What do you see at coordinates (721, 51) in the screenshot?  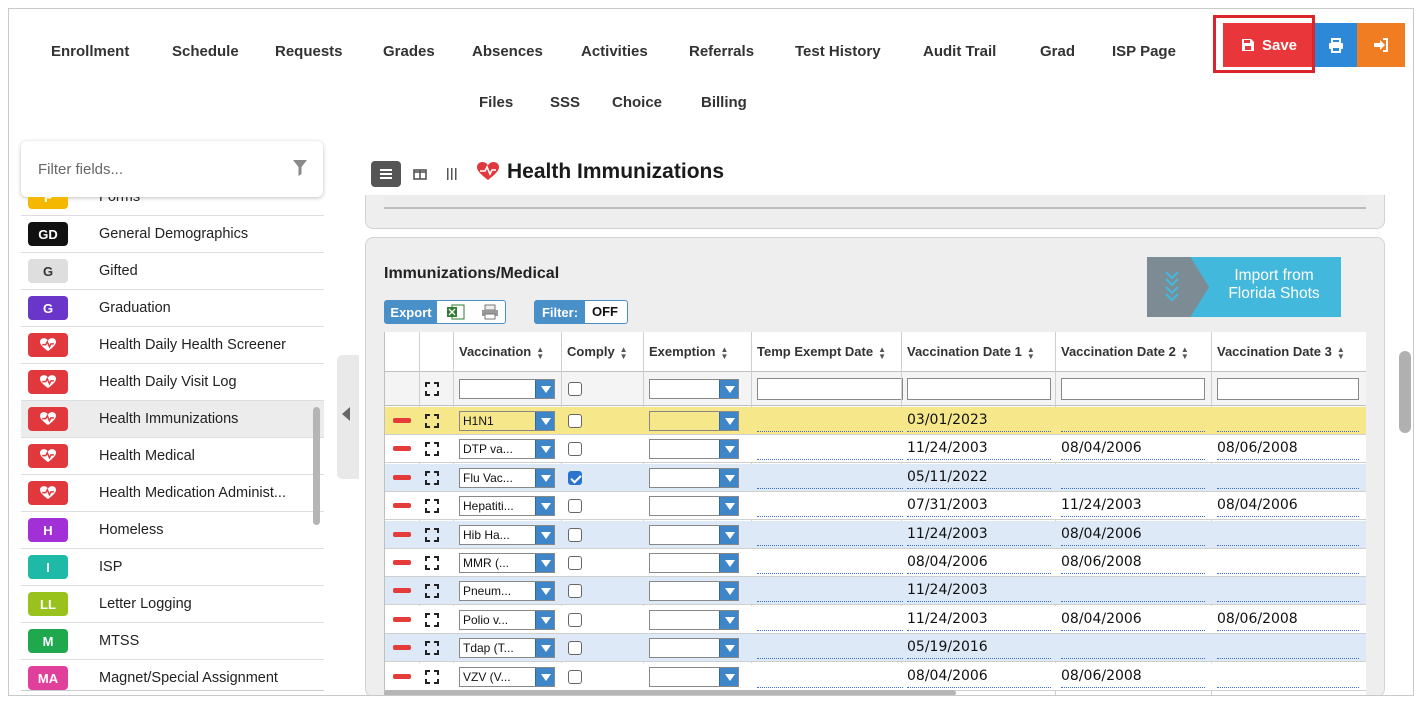 I see `nav-referrals: Referrals` at bounding box center [721, 51].